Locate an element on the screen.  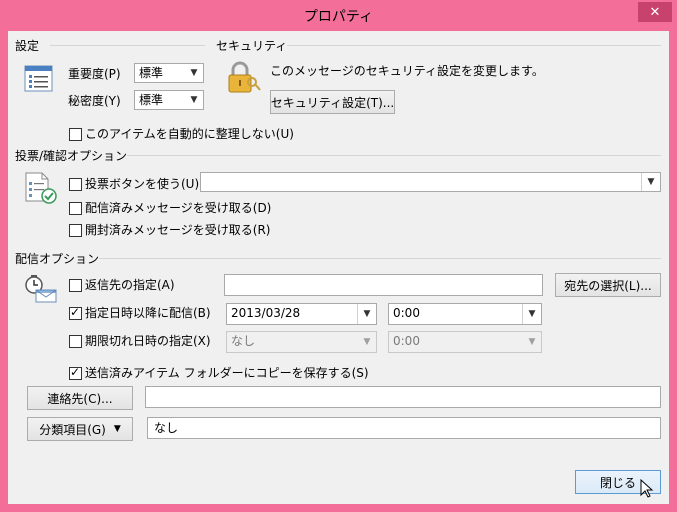
contacts-field is located at coordinates (403, 397).